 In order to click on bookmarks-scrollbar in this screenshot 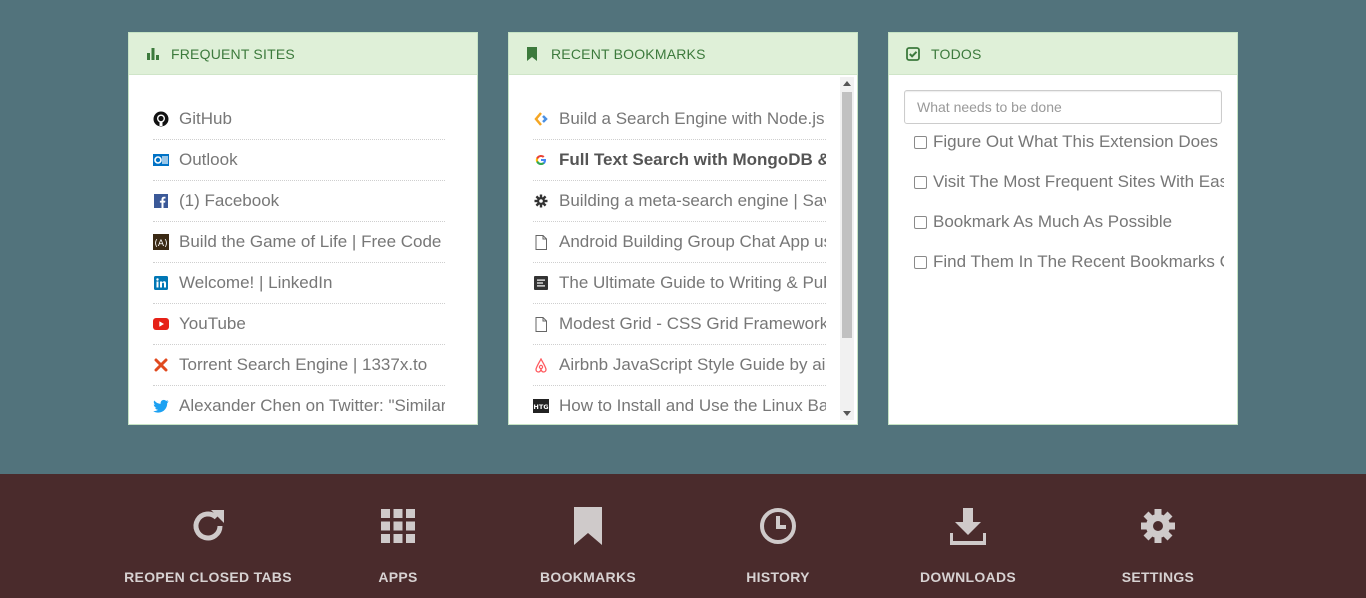, I will do `click(847, 248)`.